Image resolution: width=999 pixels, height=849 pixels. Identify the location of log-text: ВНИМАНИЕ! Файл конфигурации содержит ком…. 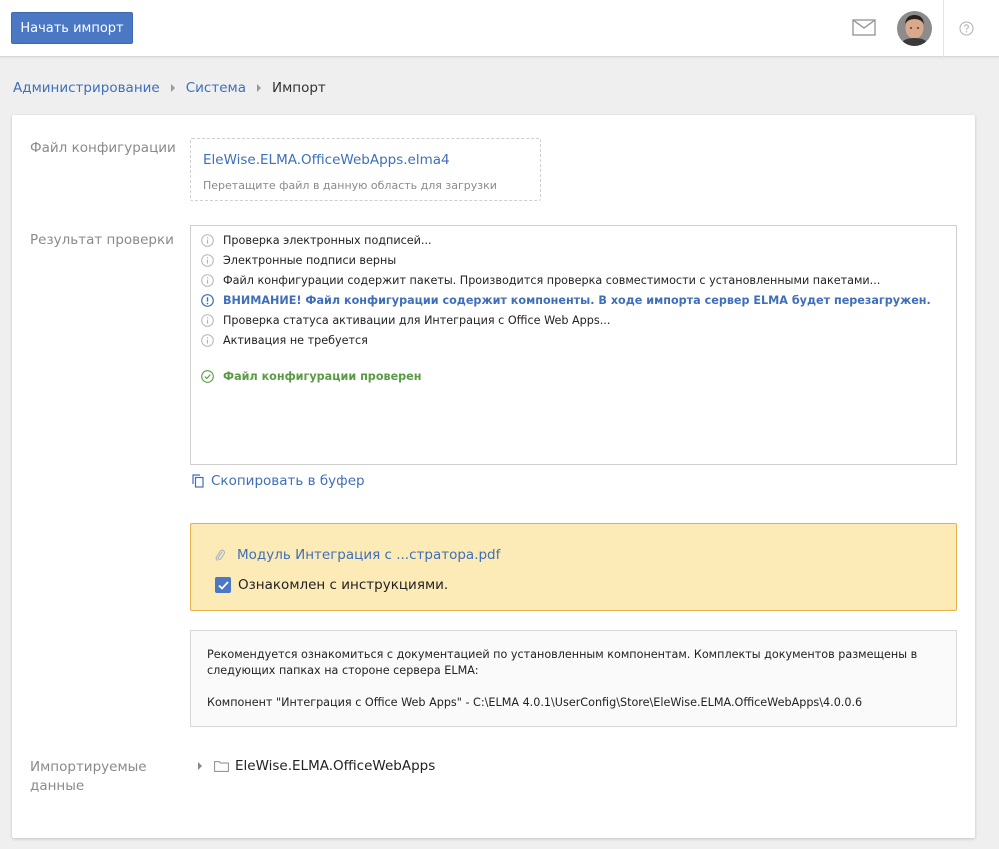
(577, 300).